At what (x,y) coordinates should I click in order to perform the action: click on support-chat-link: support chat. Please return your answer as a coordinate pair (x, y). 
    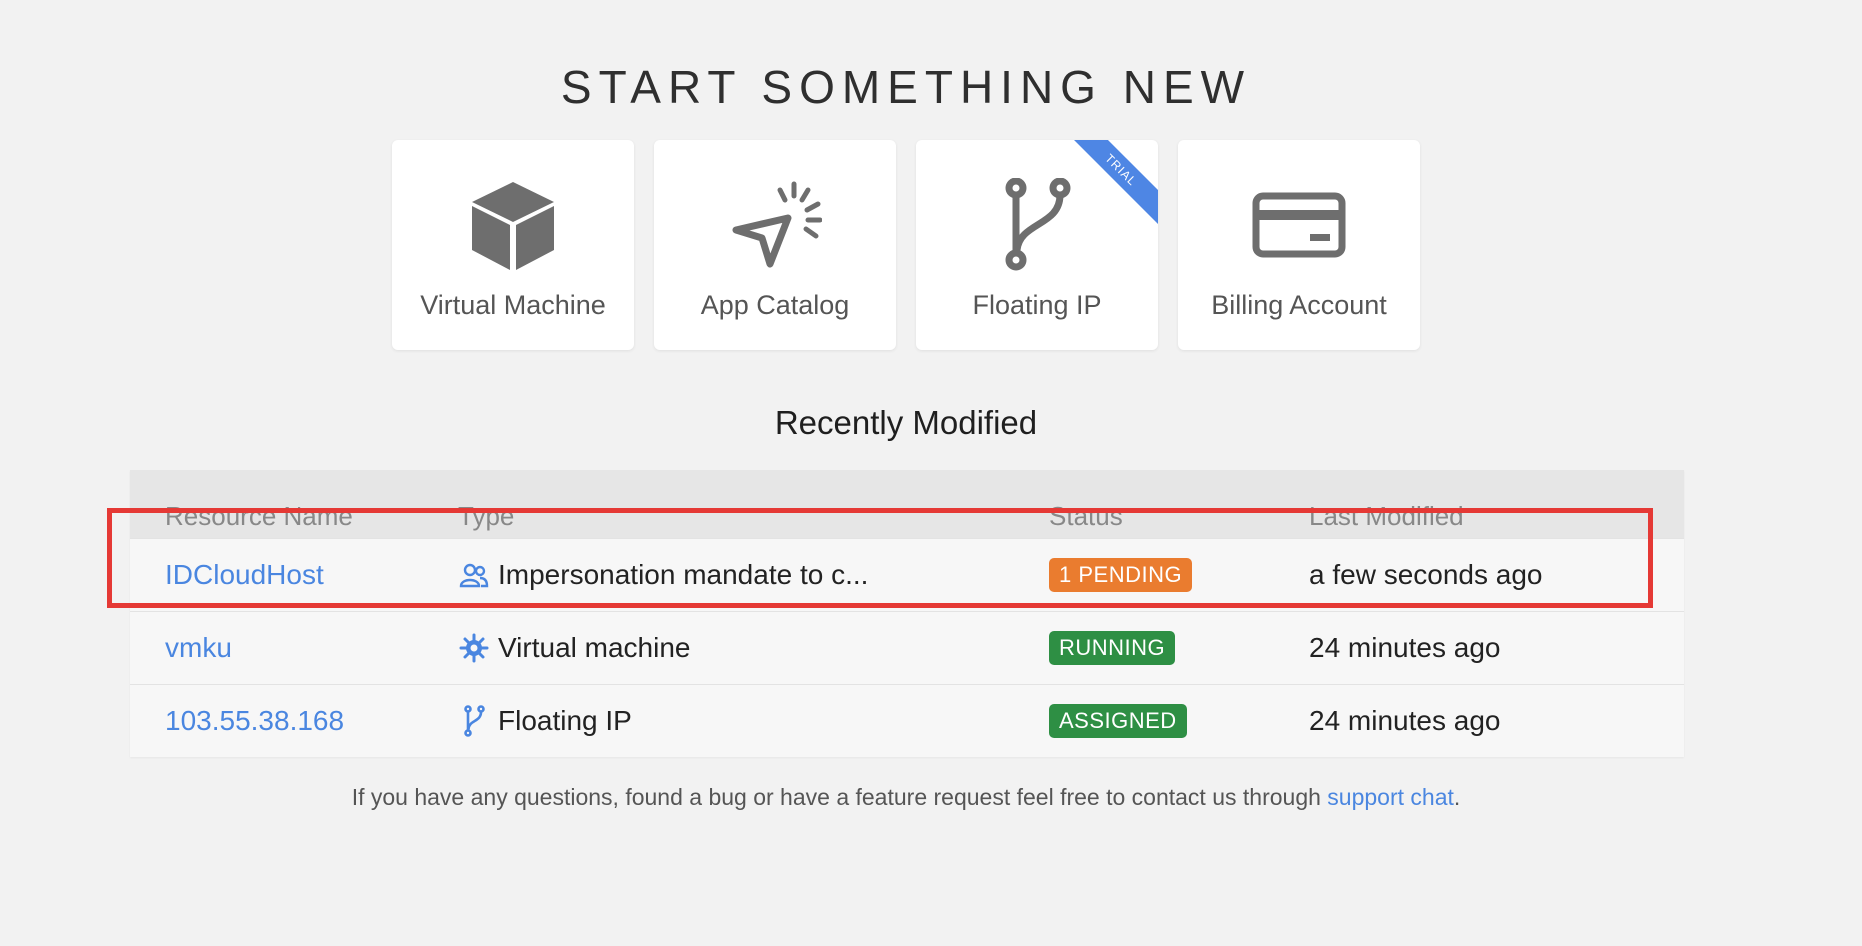
    Looking at the image, I should click on (1390, 797).